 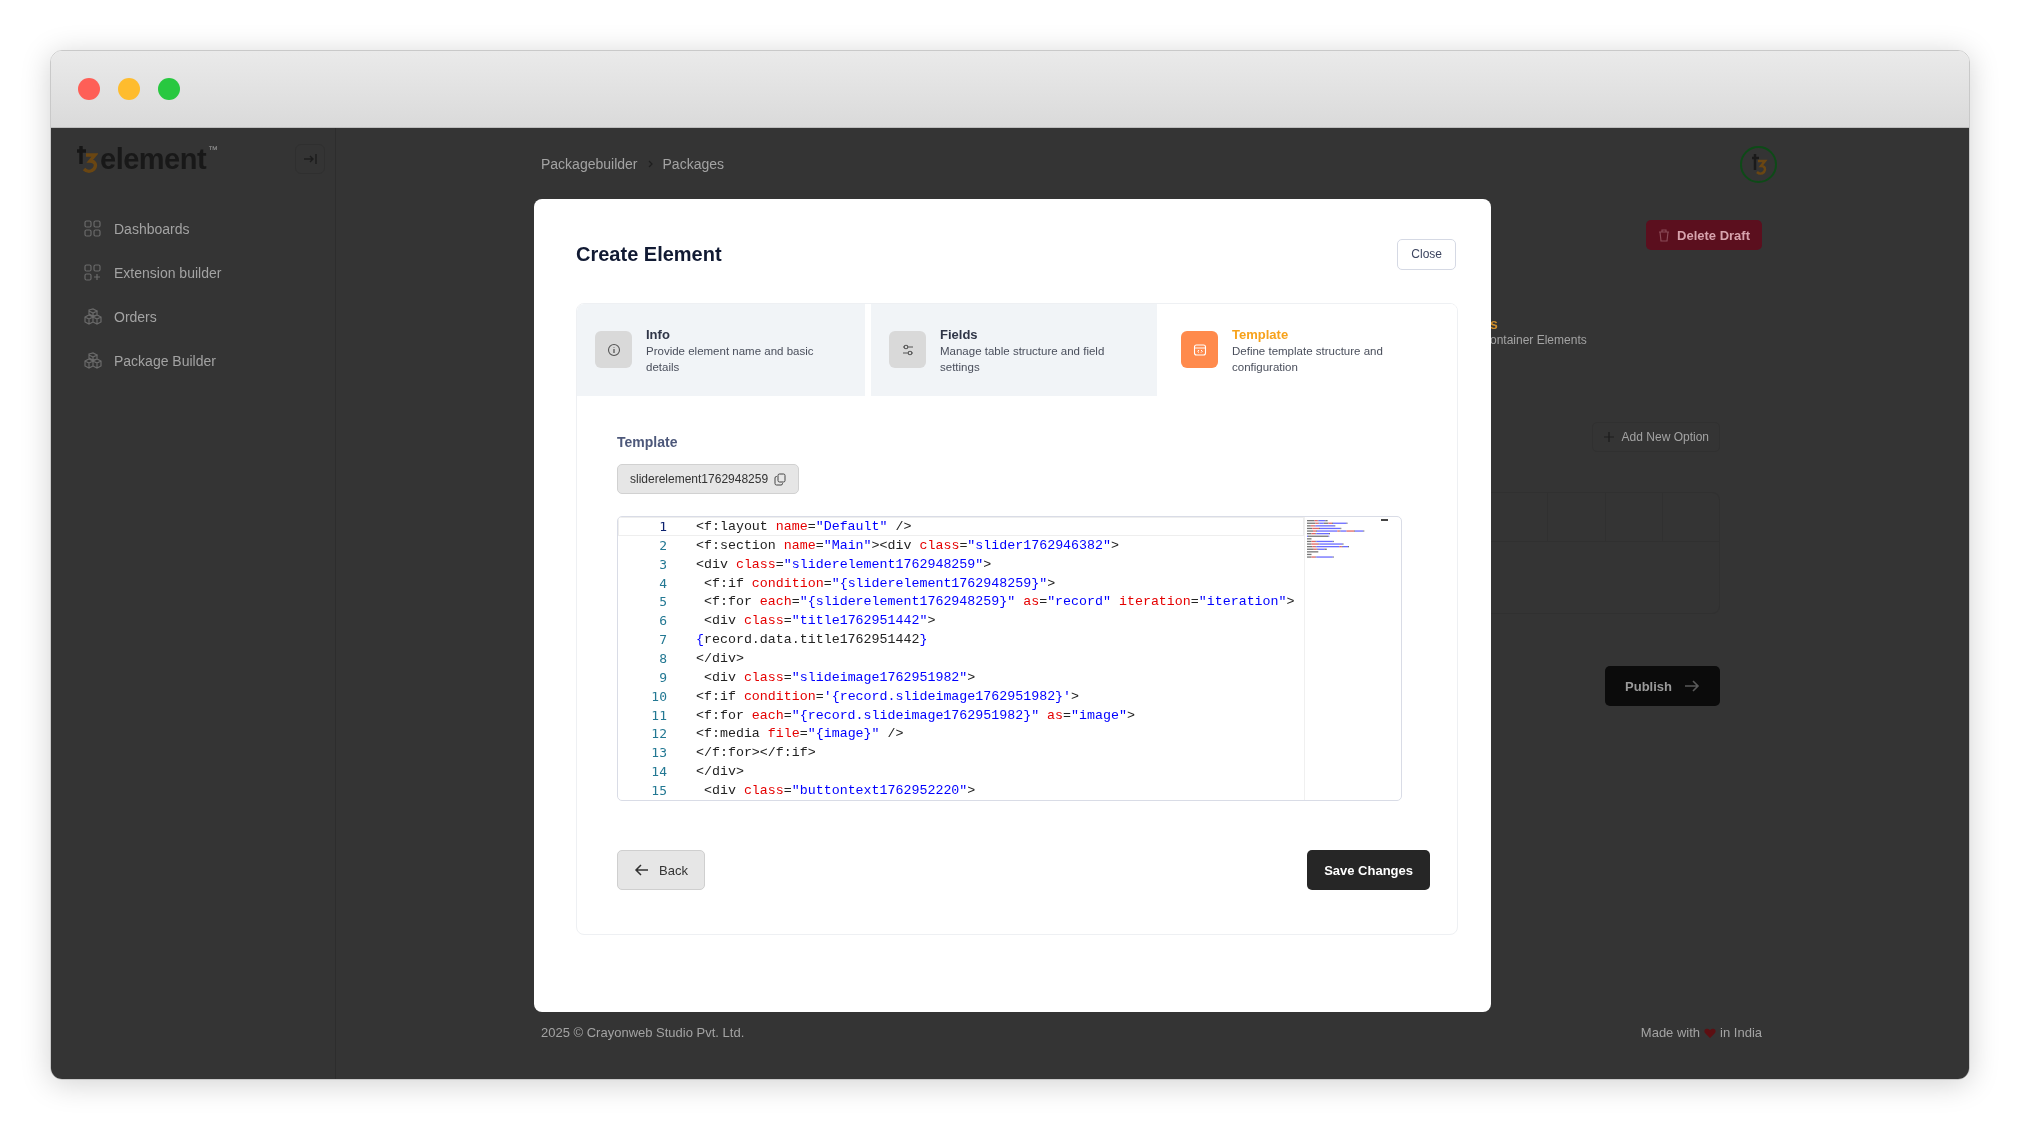 I want to click on collapse-sidebar-button, so click(x=310, y=159).